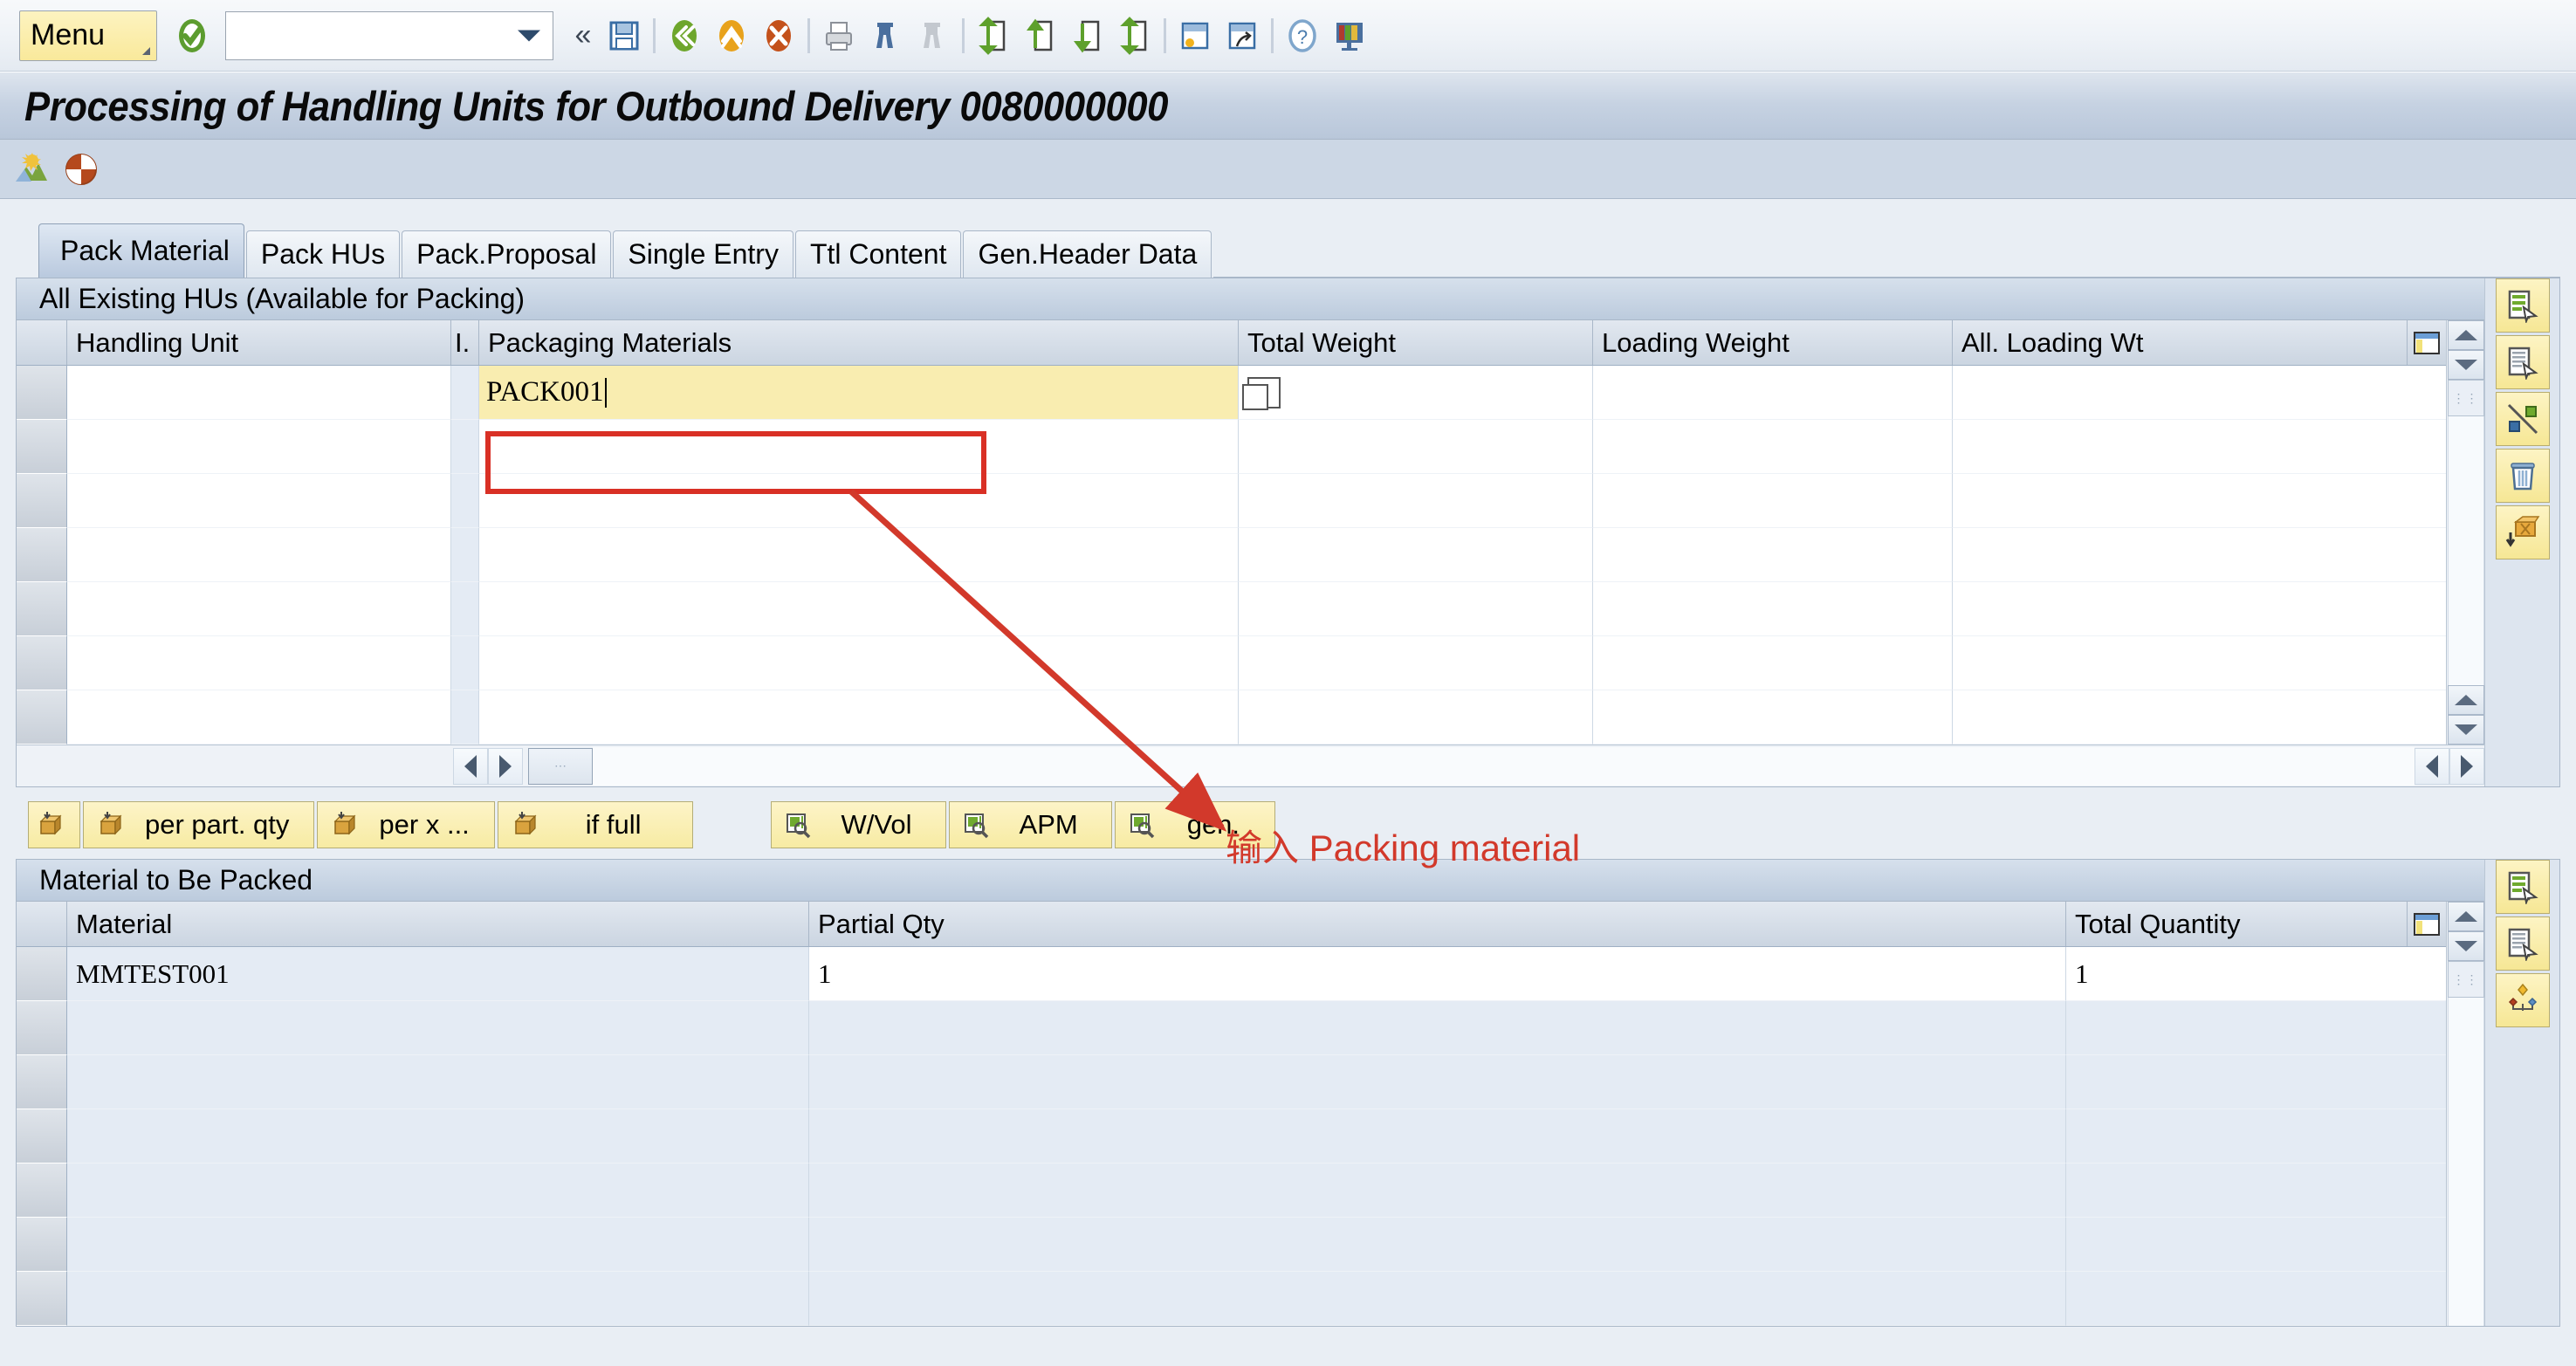  What do you see at coordinates (259, 342) in the screenshot?
I see `hu-col-handling-unit: Handling Unit` at bounding box center [259, 342].